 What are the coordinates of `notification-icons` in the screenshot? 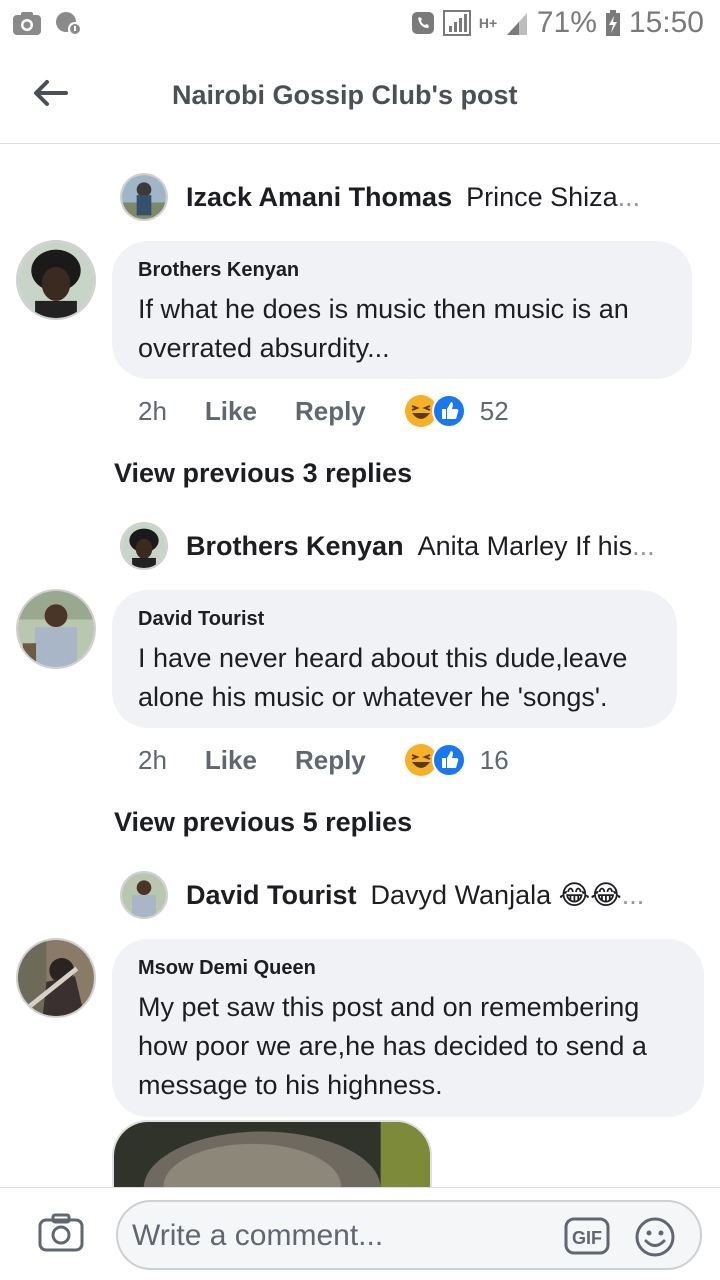 It's located at (48, 24).